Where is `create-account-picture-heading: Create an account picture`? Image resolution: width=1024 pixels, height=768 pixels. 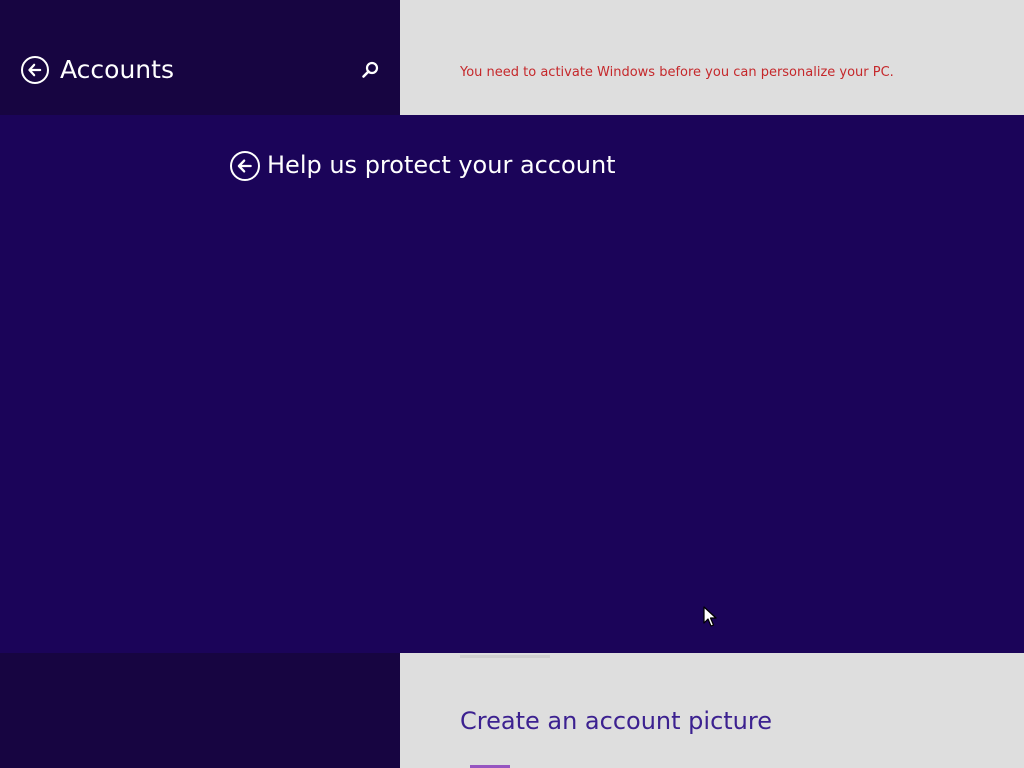 create-account-picture-heading: Create an account picture is located at coordinates (616, 721).